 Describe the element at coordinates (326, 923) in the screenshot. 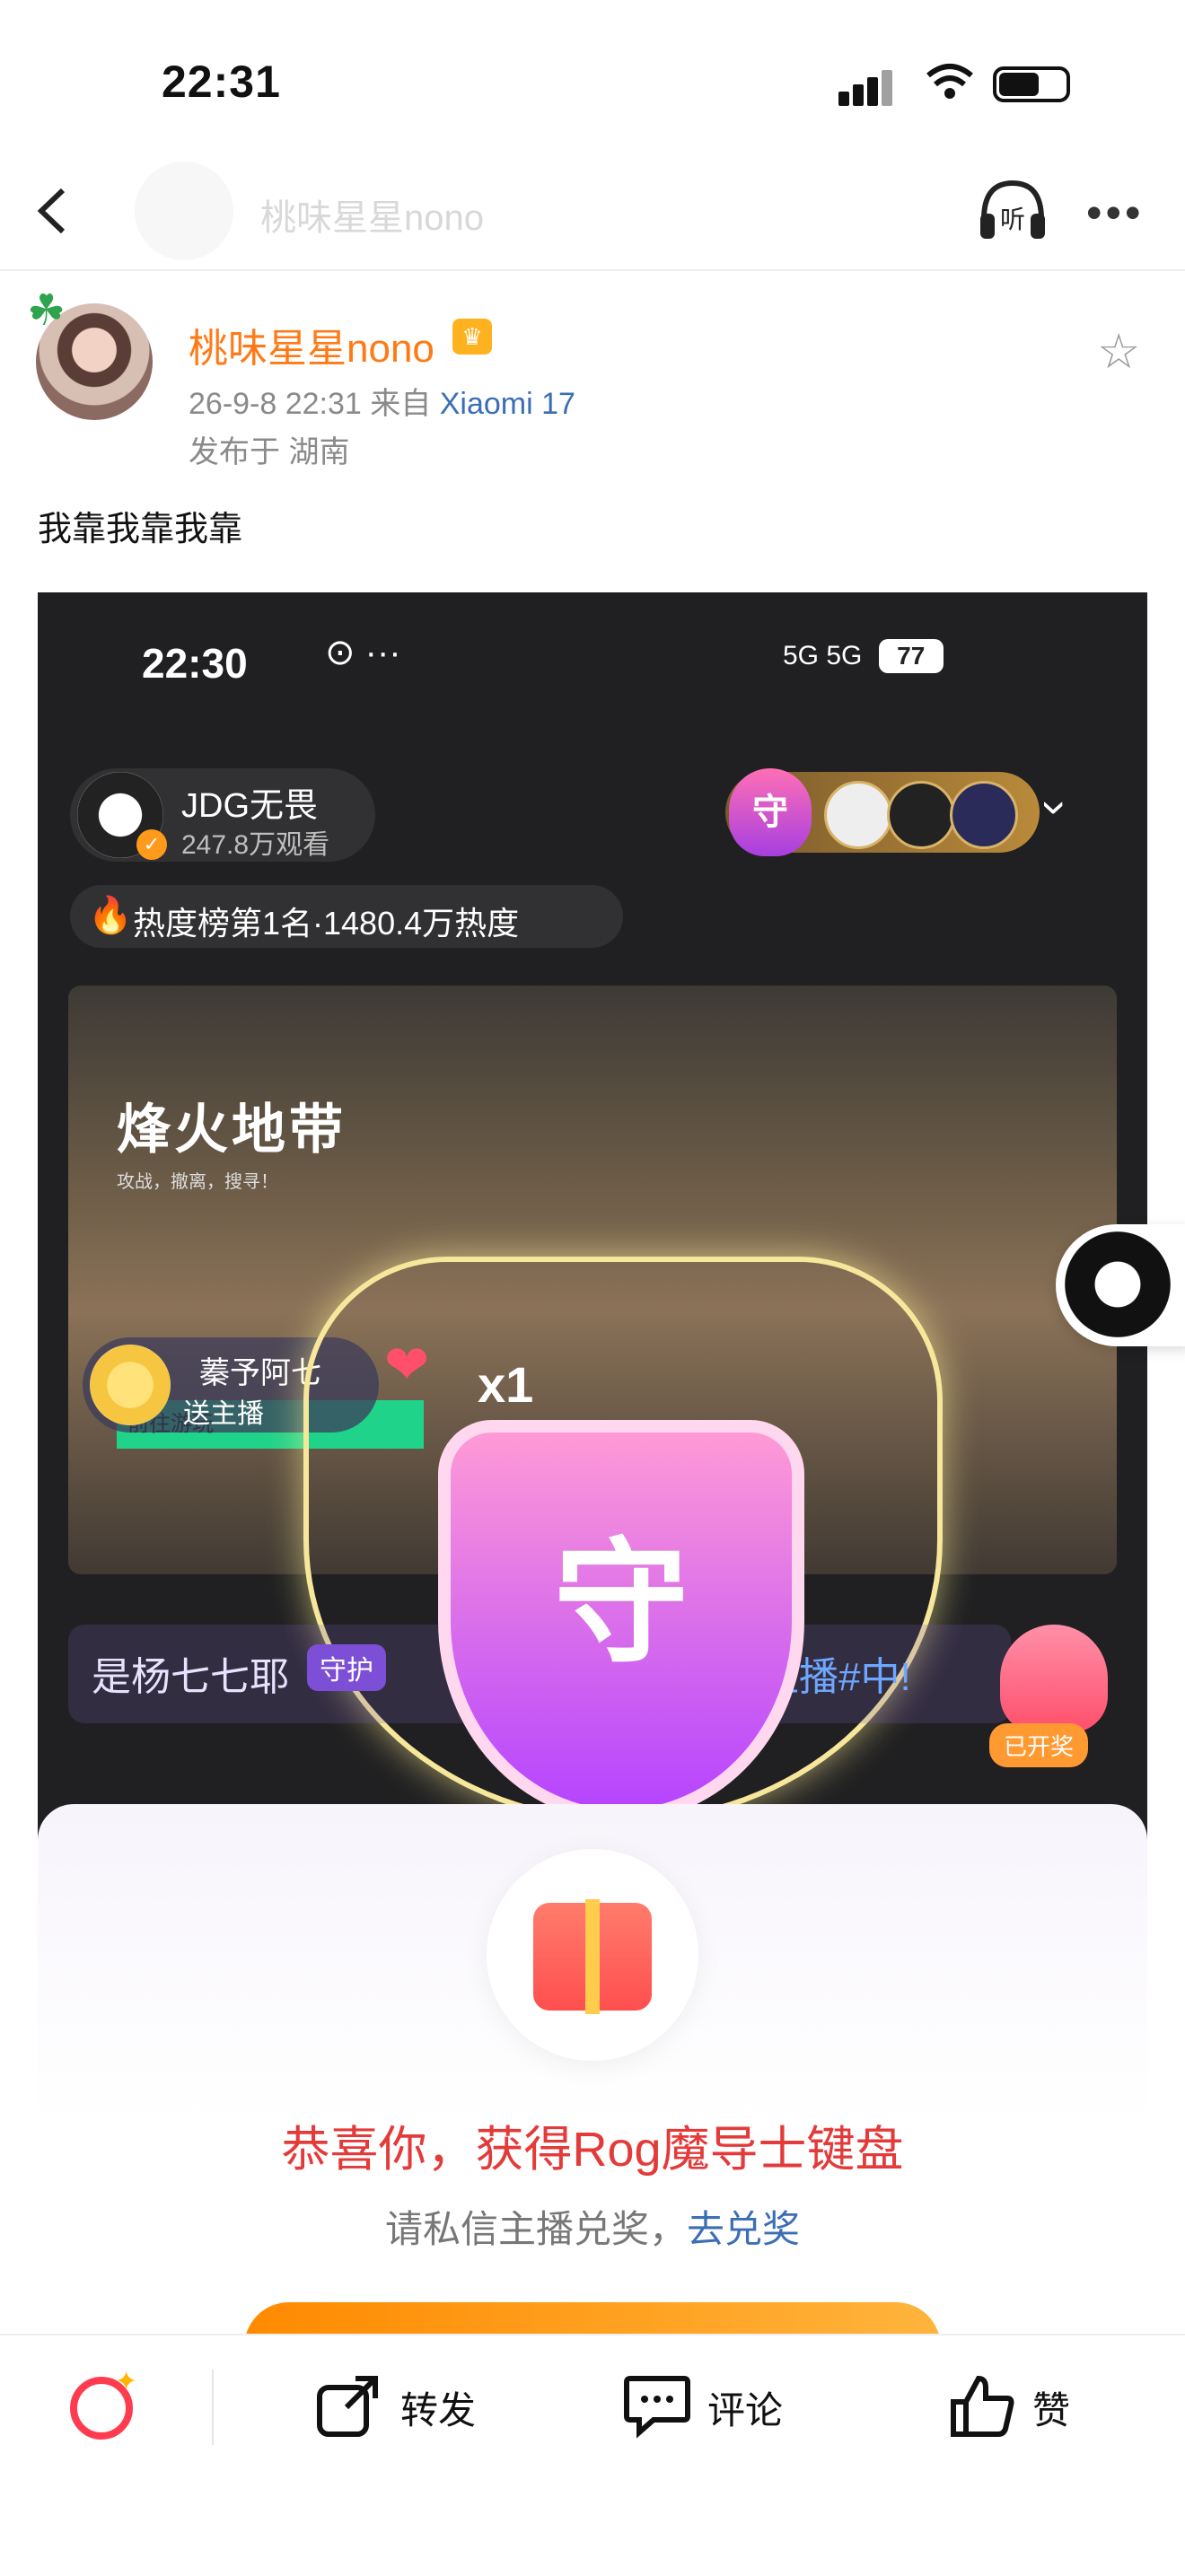

I see `hot-rank-text: 热度榜第1名·1480.4万热度` at that location.